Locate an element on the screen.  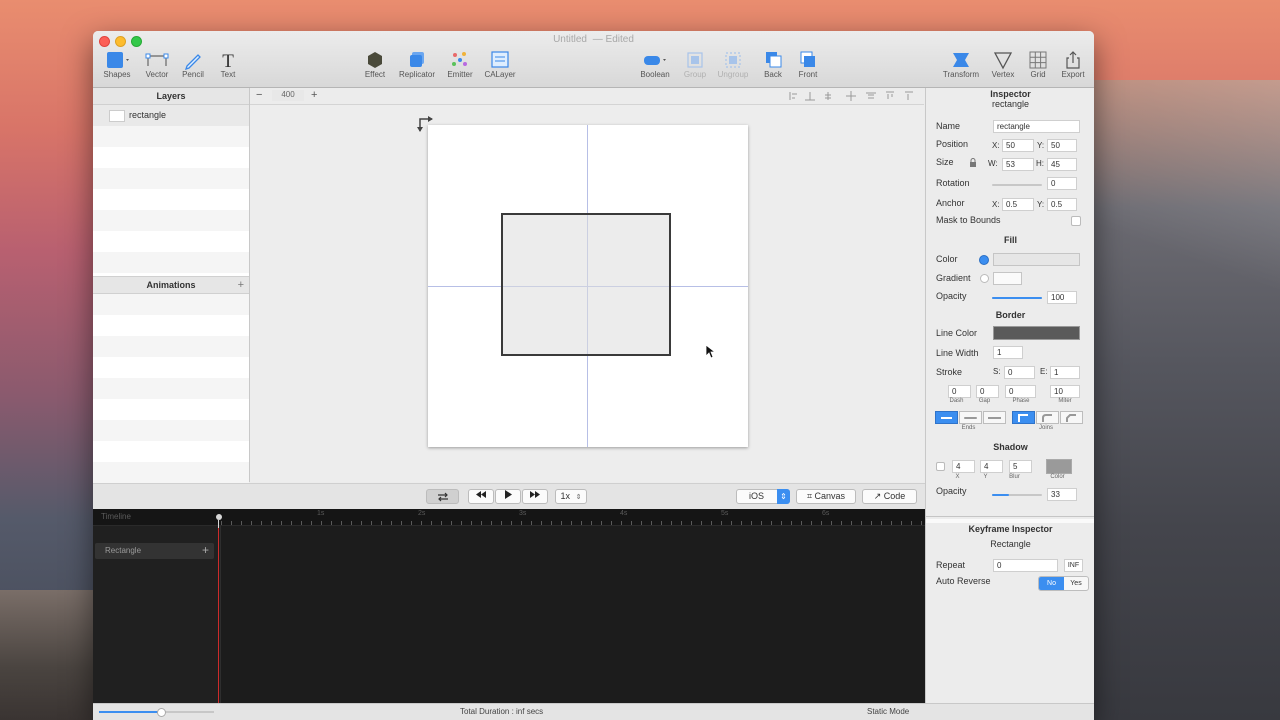
gap-field: 0 is located at coordinates (987, 391).